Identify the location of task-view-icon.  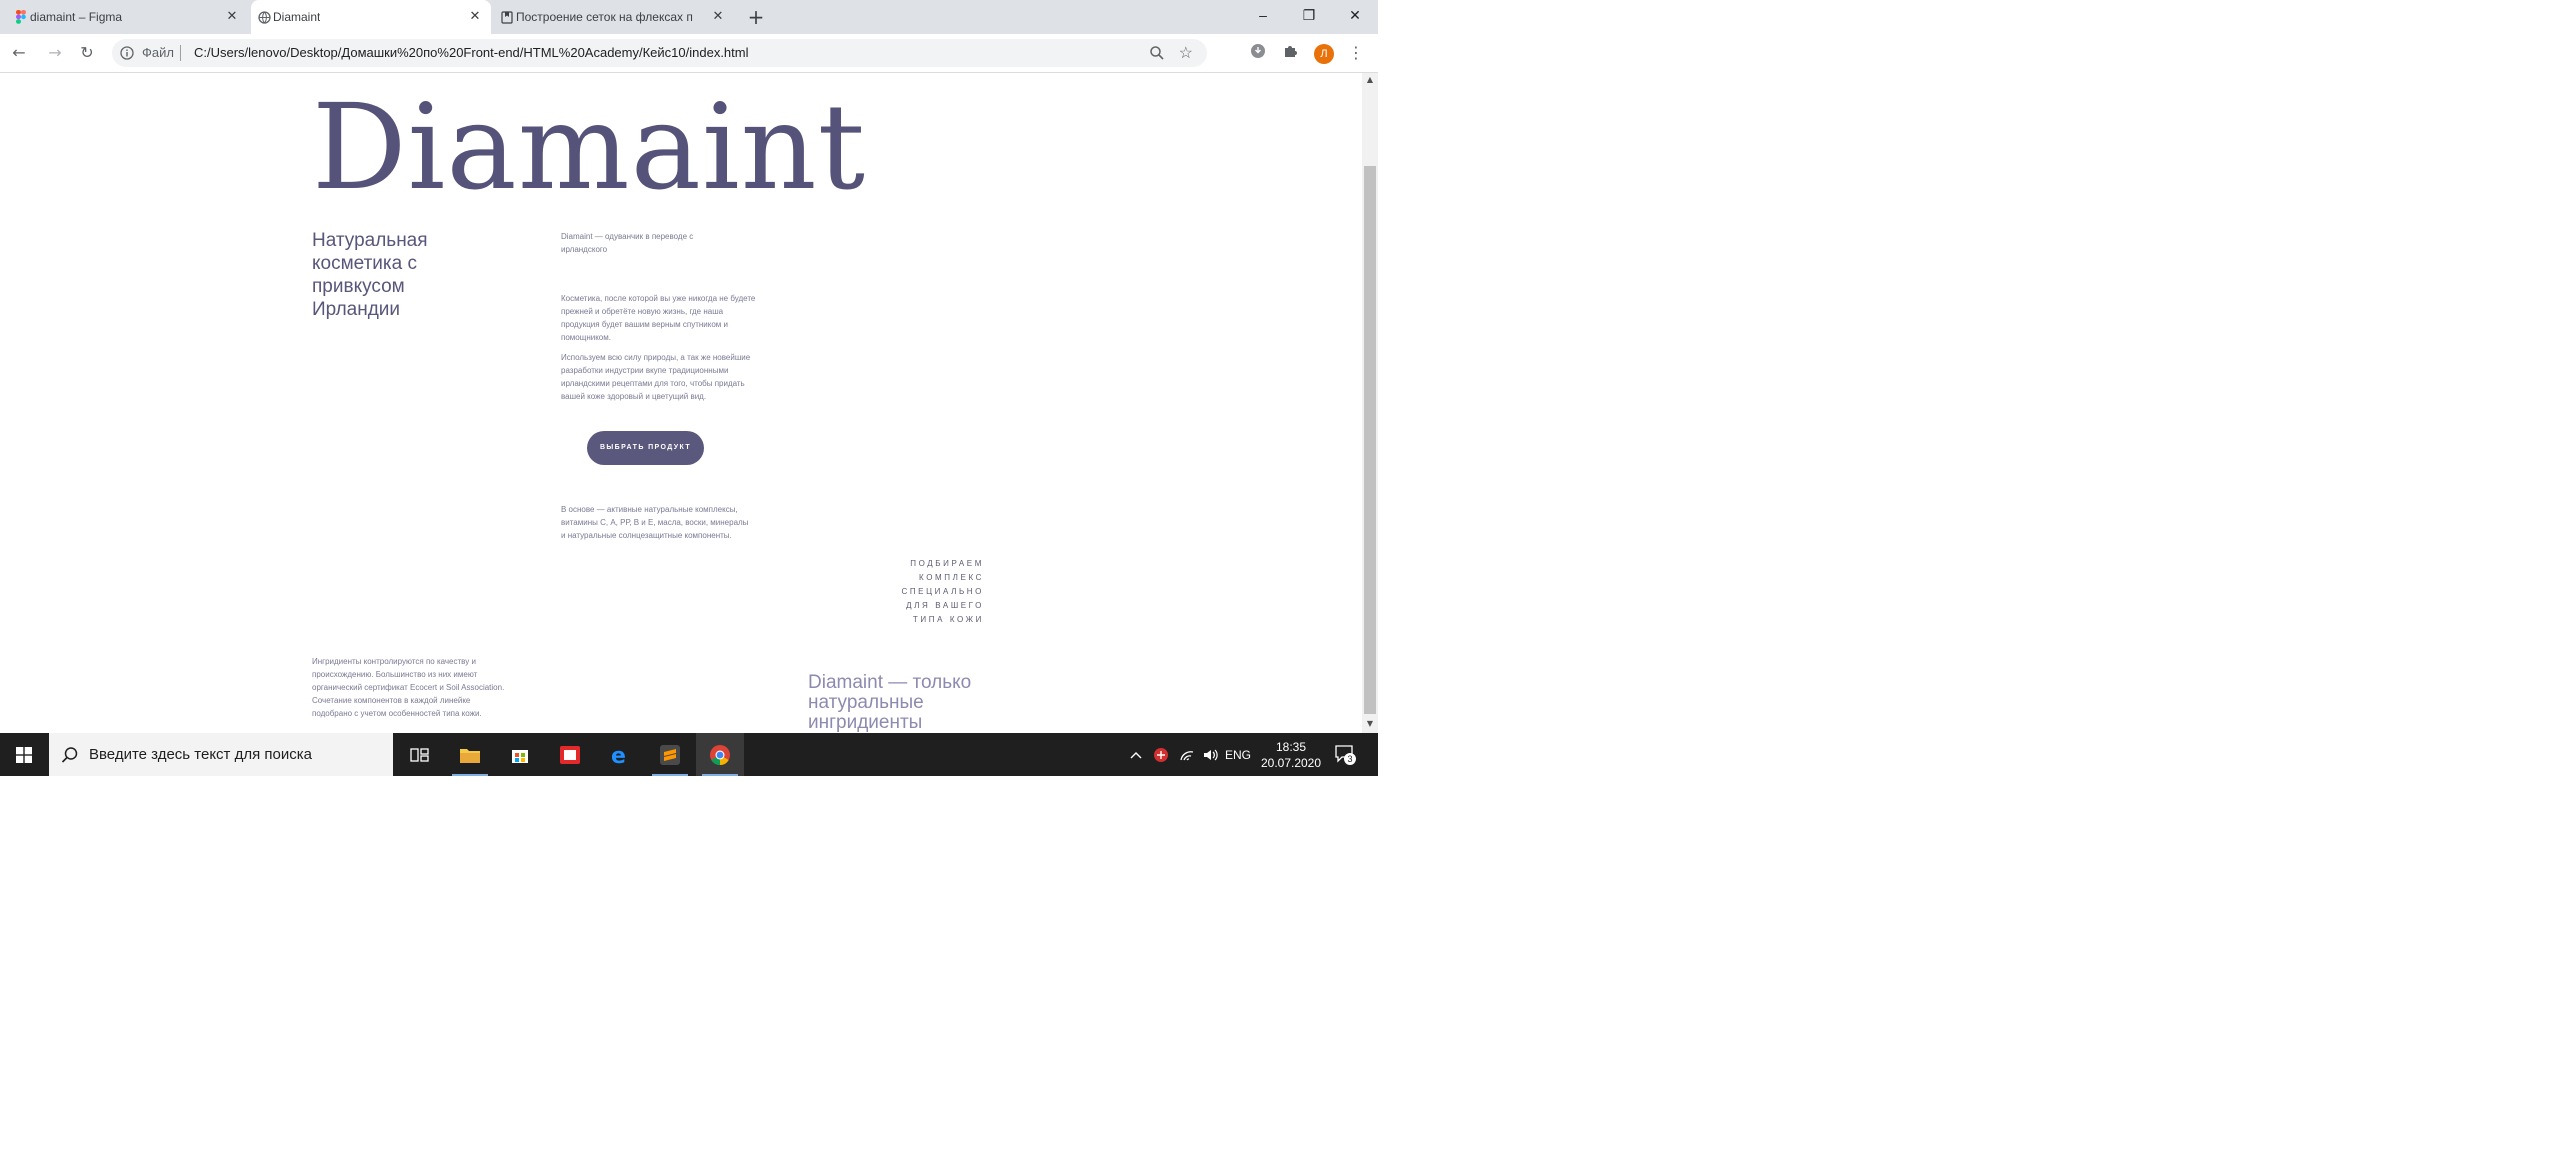
(420, 754).